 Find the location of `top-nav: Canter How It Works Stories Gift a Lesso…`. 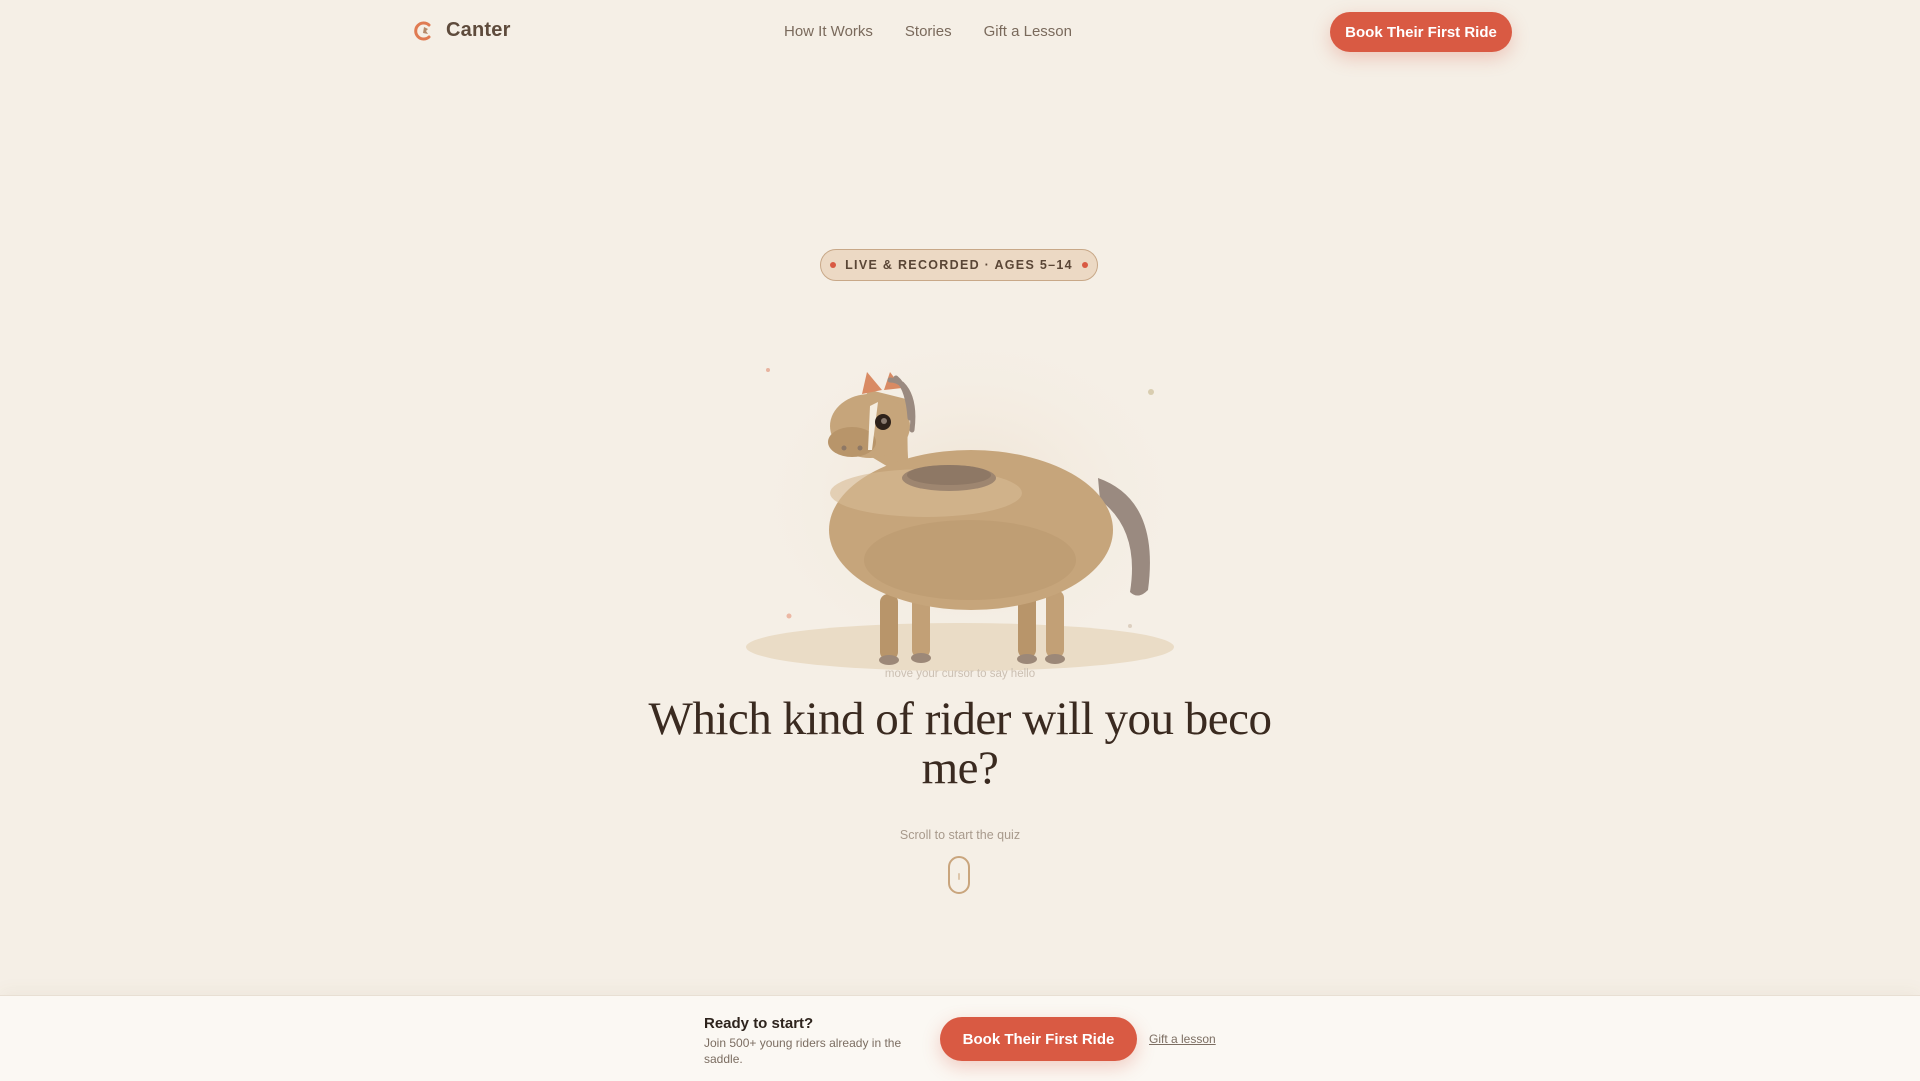

top-nav: Canter How It Works Stories Gift a Lesso… is located at coordinates (960, 32).